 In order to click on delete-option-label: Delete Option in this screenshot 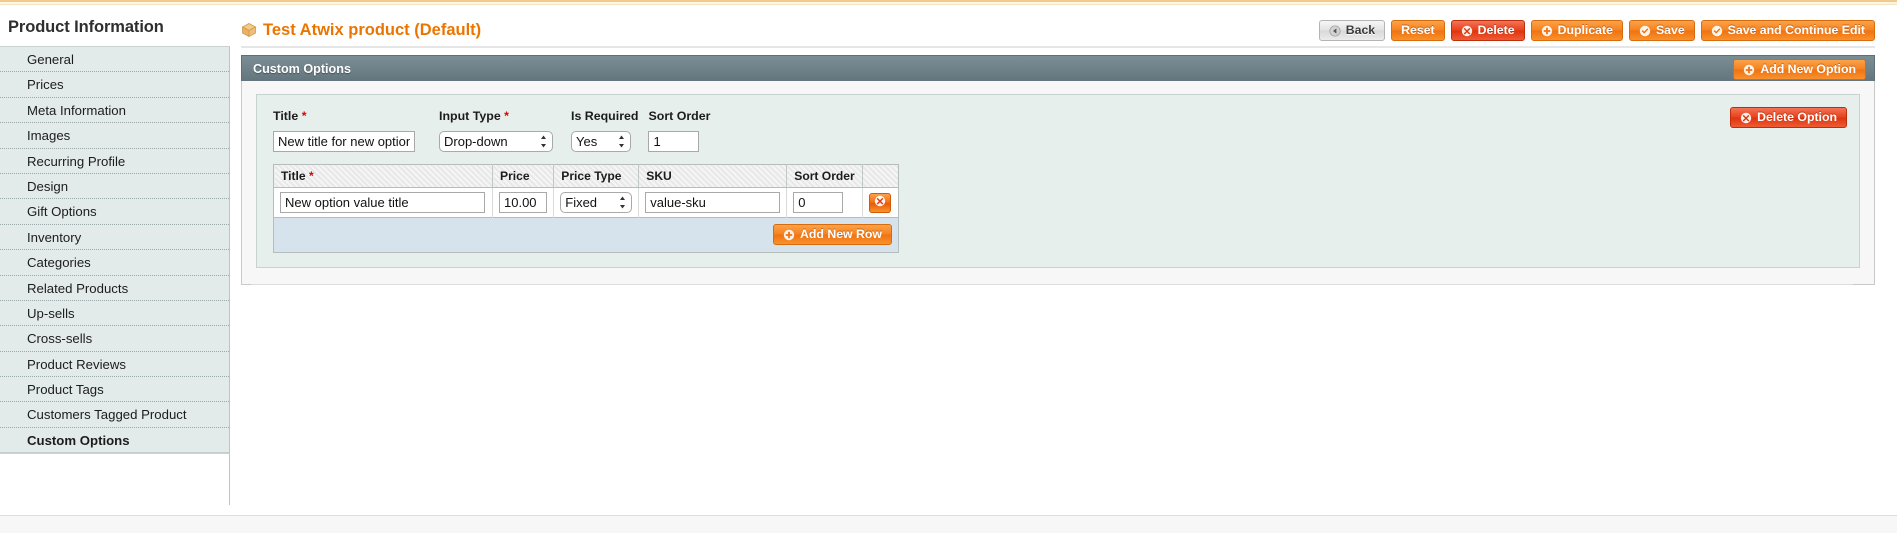, I will do `click(1797, 117)`.